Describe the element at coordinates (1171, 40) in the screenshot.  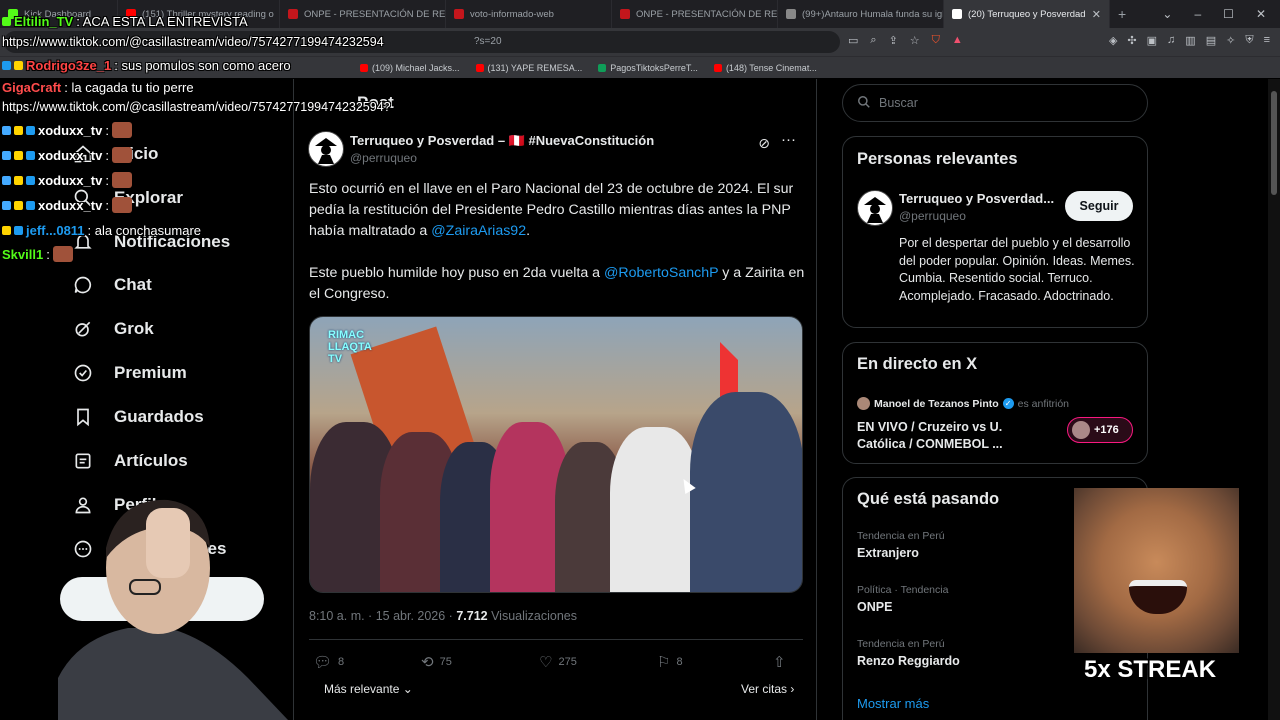
I see `music-icon: ♫` at that location.